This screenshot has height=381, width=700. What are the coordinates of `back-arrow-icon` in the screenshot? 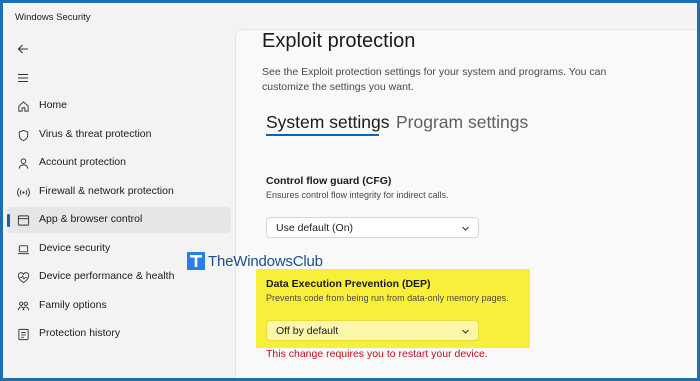 It's located at (22, 49).